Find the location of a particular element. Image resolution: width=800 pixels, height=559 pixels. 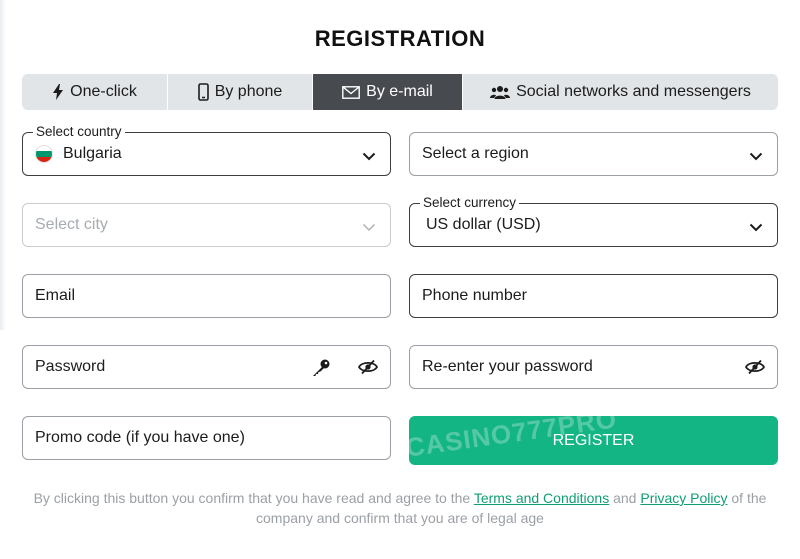

country-select-value: Bulgaria is located at coordinates (92, 153).